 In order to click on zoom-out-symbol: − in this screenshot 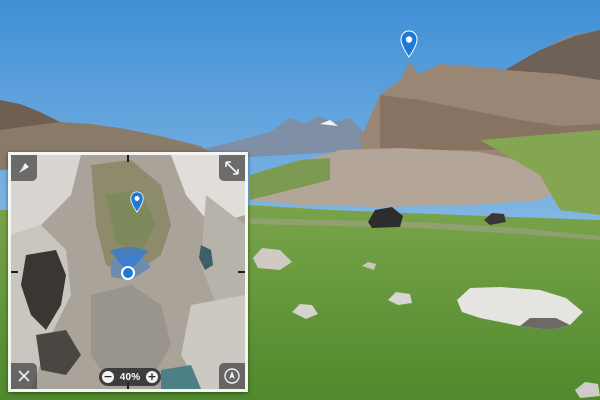, I will do `click(108, 376)`.